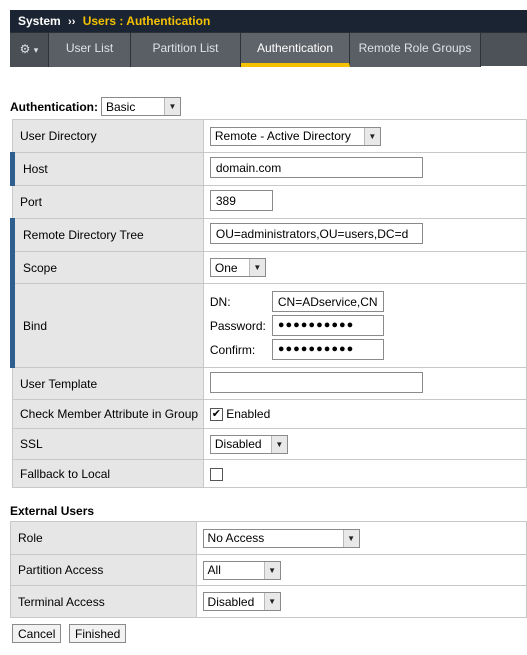  I want to click on chevron-down-icon: ▾, so click(36, 50).